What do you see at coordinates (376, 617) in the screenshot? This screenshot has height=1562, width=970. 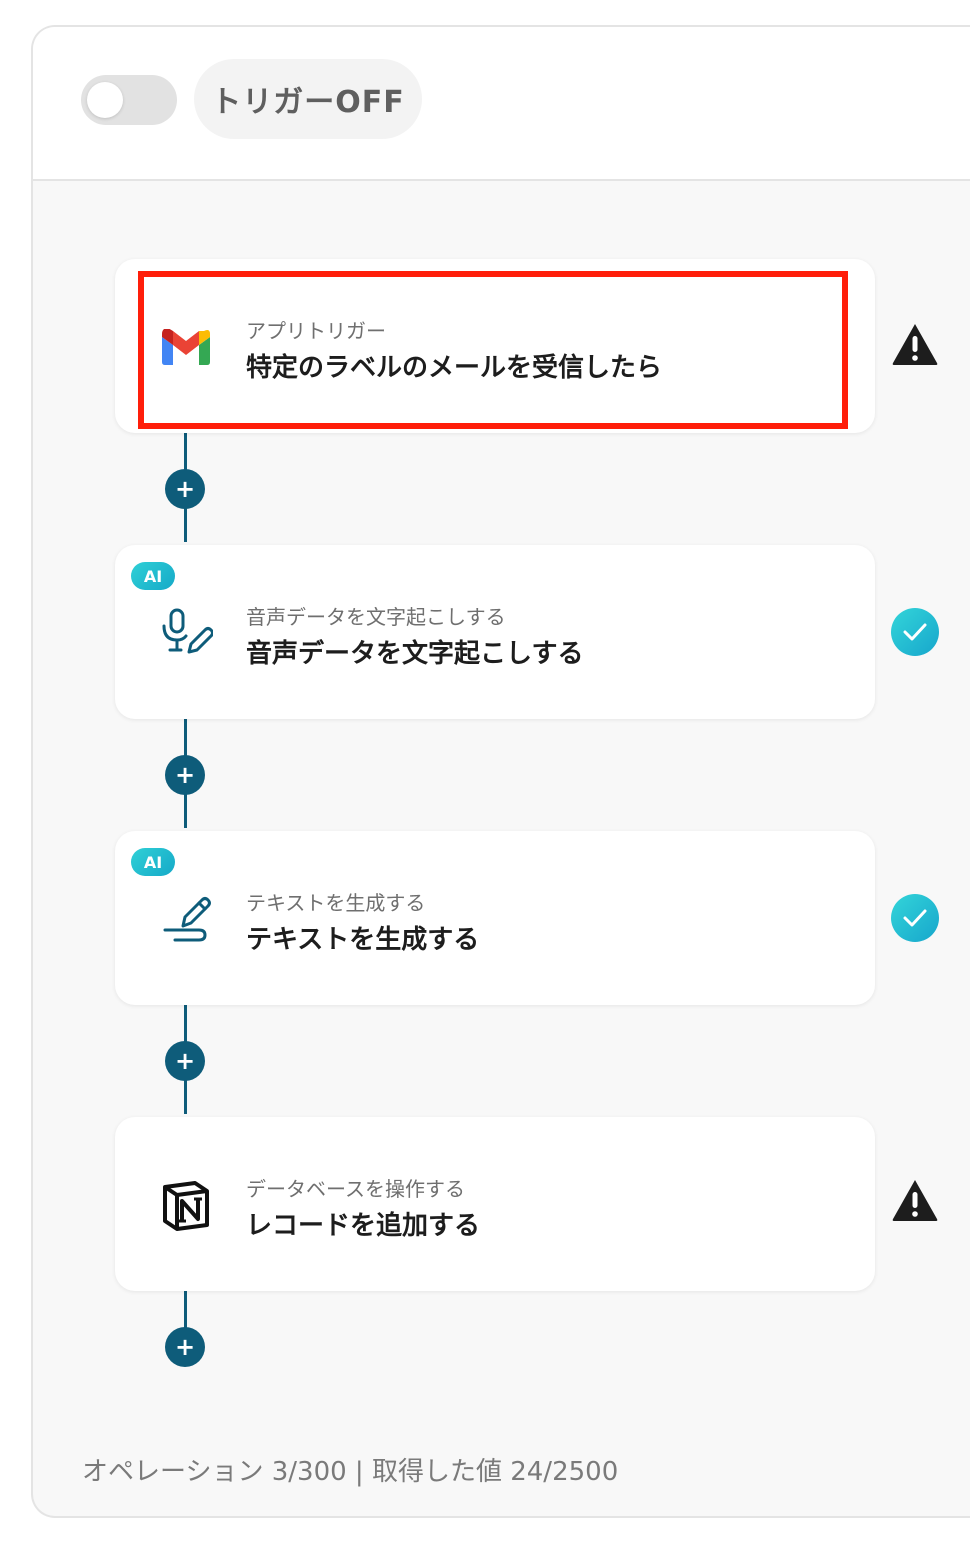 I see `step-type-label: 音声データを文字起こしする` at bounding box center [376, 617].